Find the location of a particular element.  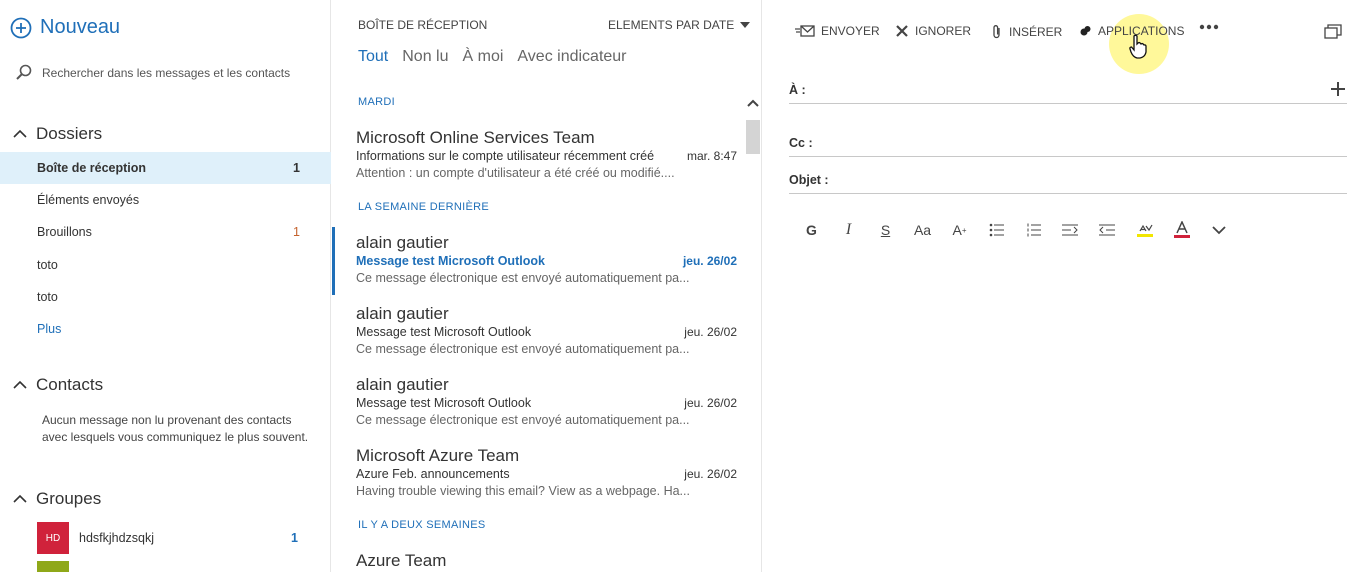

bullet-list-icon is located at coordinates (997, 230).